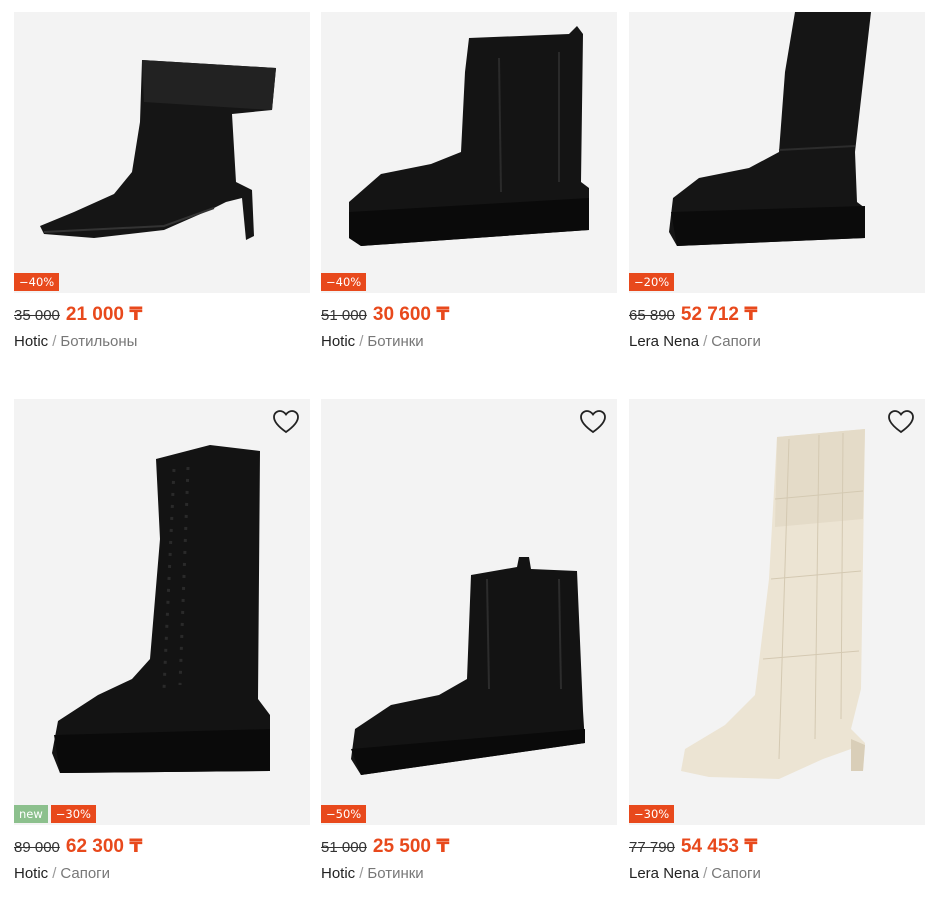  I want to click on badge-list: −50%, so click(345, 814).